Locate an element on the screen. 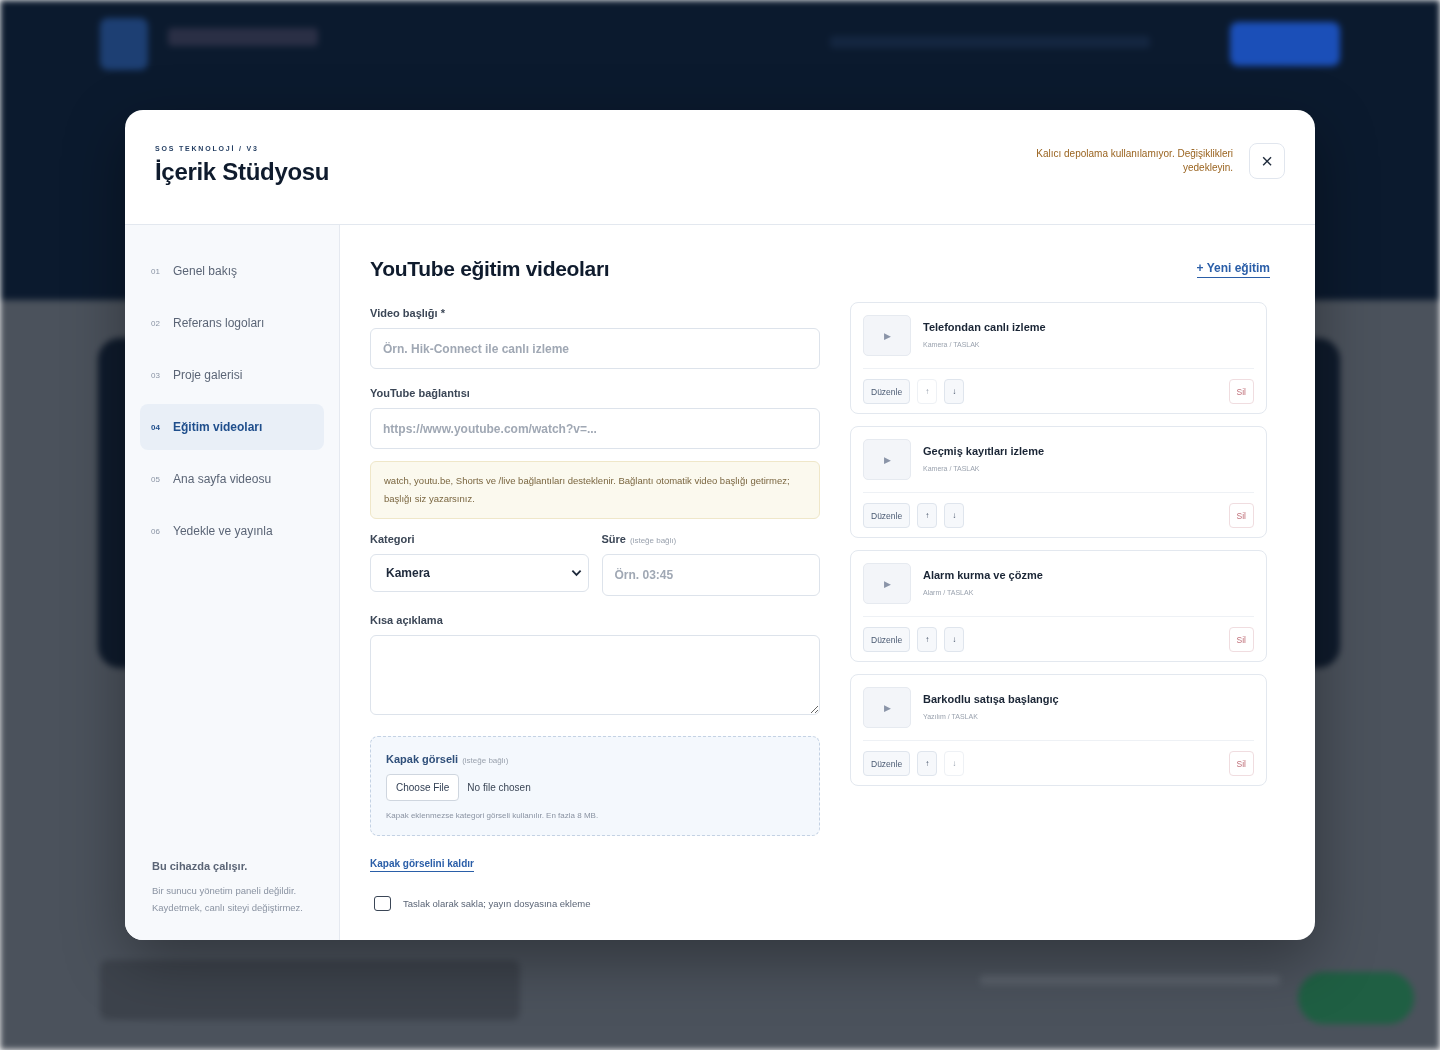 The image size is (1440, 1050). description-field is located at coordinates (595, 675).